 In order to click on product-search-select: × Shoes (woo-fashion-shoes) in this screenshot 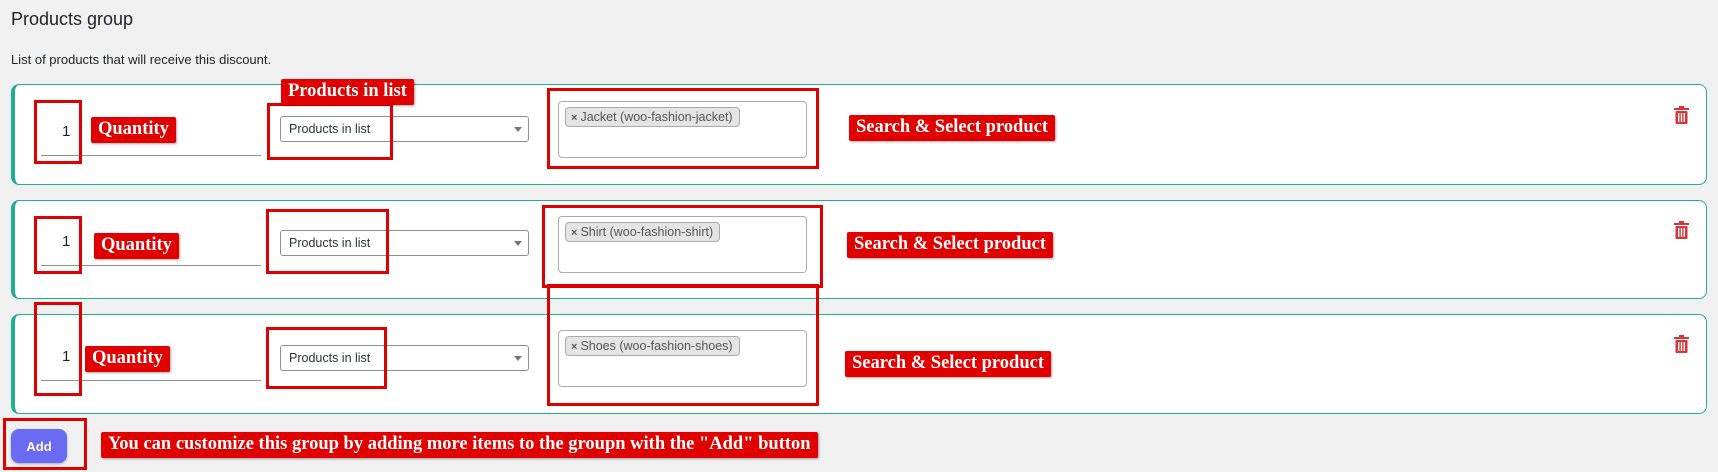, I will do `click(682, 358)`.